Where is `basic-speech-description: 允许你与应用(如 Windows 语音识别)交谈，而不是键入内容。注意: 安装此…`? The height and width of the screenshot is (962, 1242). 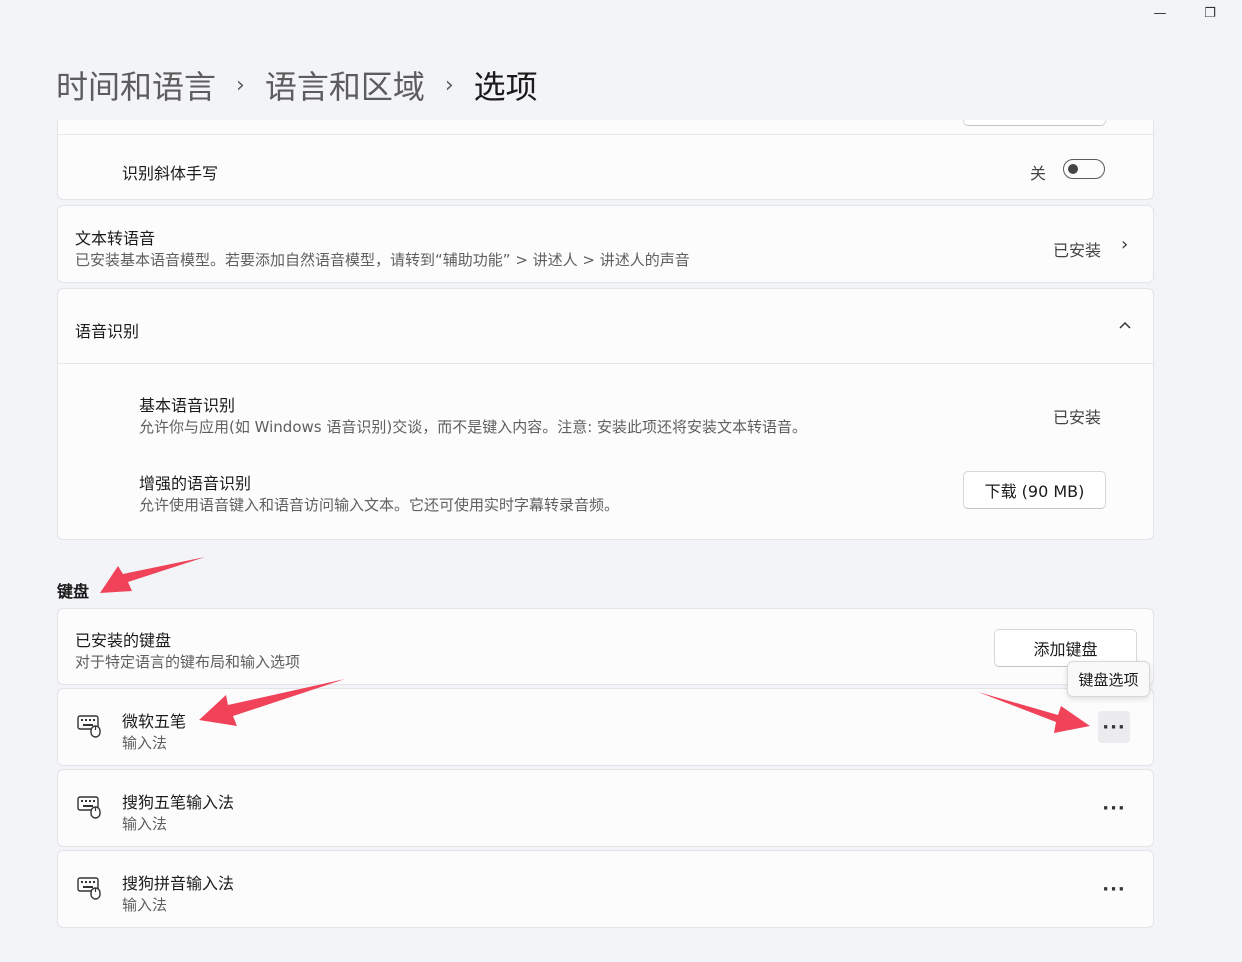 basic-speech-description: 允许你与应用(如 Windows 语音识别)交谈，而不是键入内容。注意: 安装此… is located at coordinates (473, 427).